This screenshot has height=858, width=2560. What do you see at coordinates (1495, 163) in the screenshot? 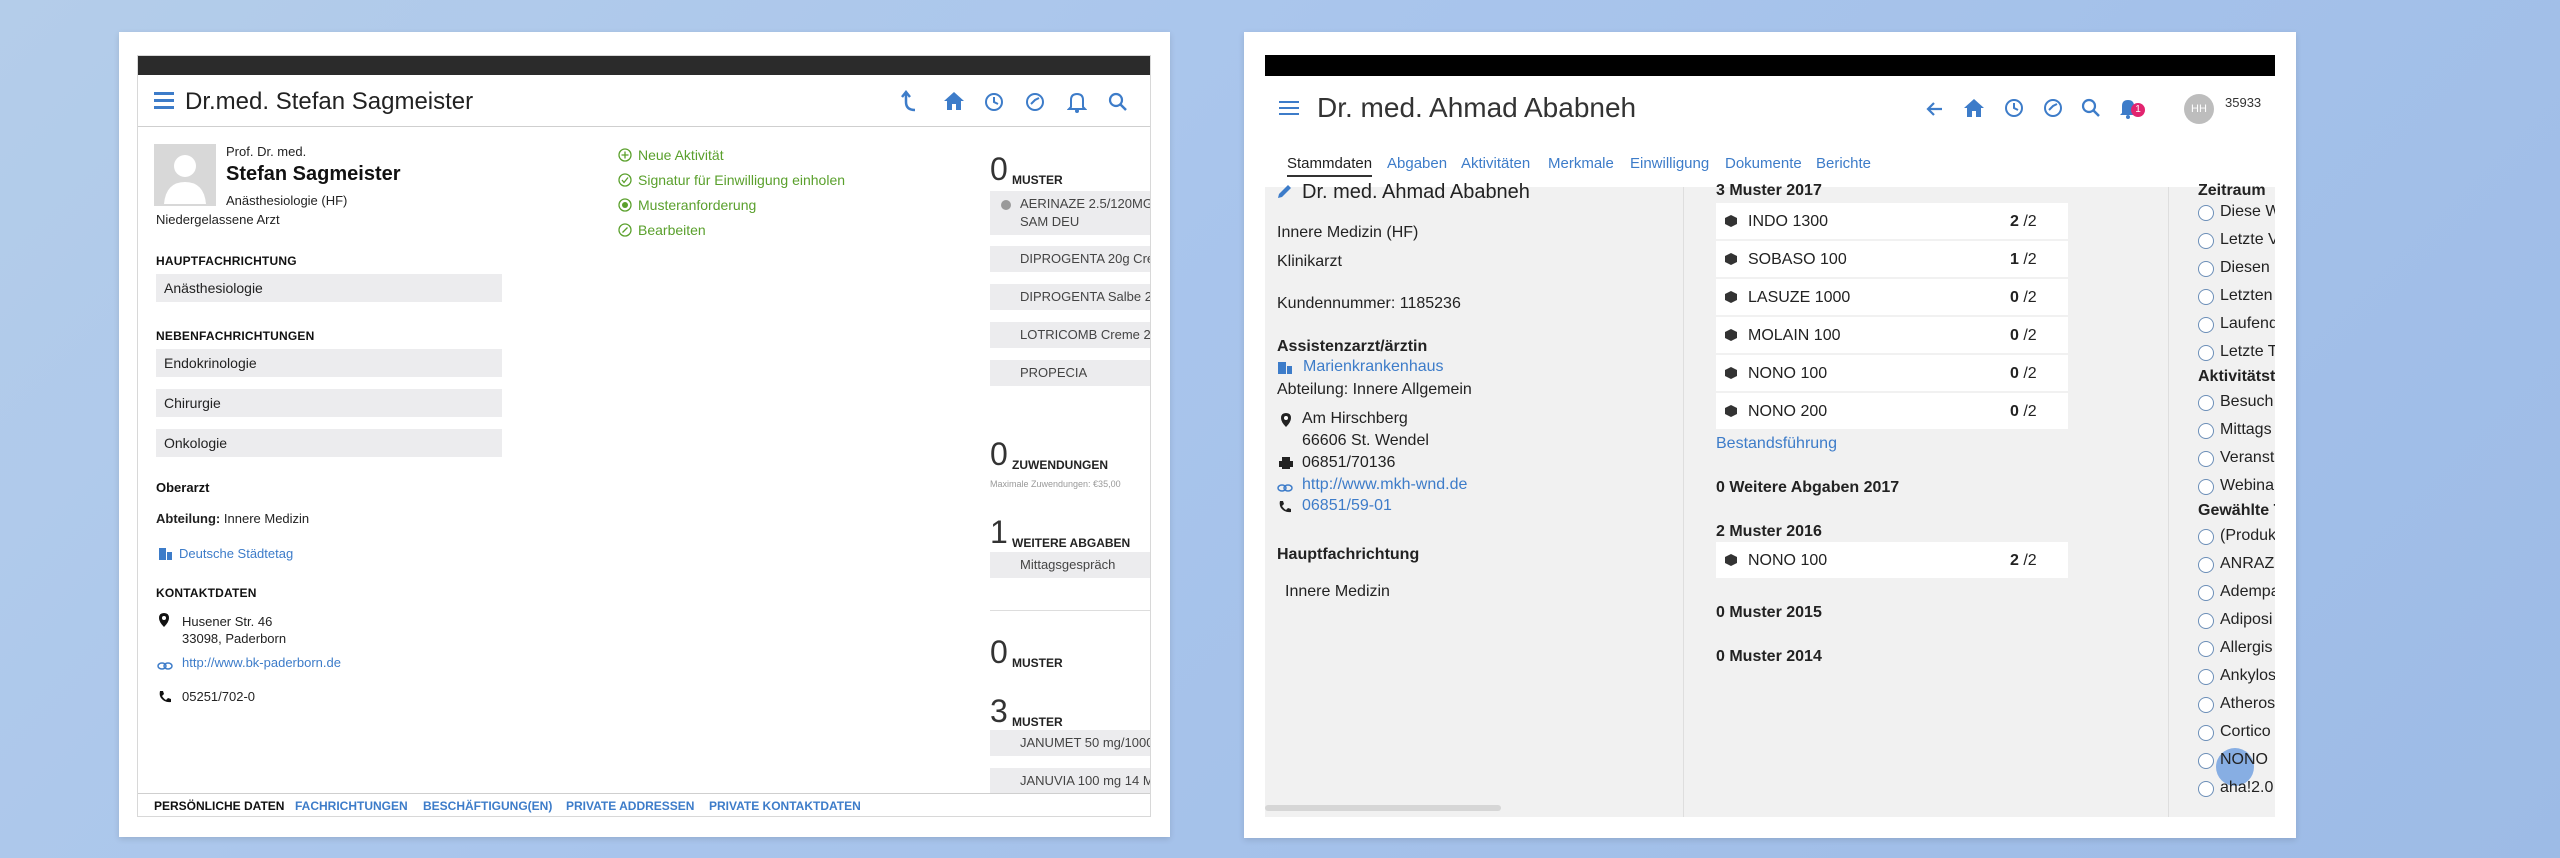
I see `tab-aktivitaeten: Aktivitäten` at bounding box center [1495, 163].